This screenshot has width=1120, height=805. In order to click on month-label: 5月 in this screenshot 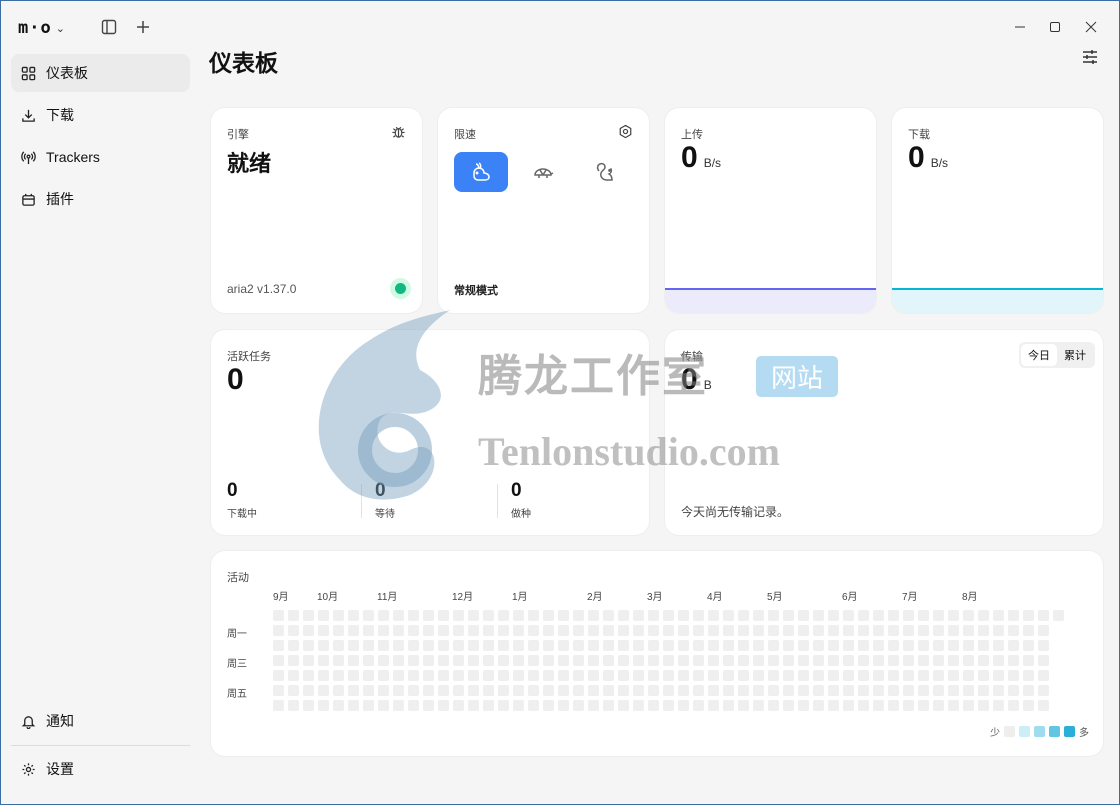, I will do `click(775, 597)`.